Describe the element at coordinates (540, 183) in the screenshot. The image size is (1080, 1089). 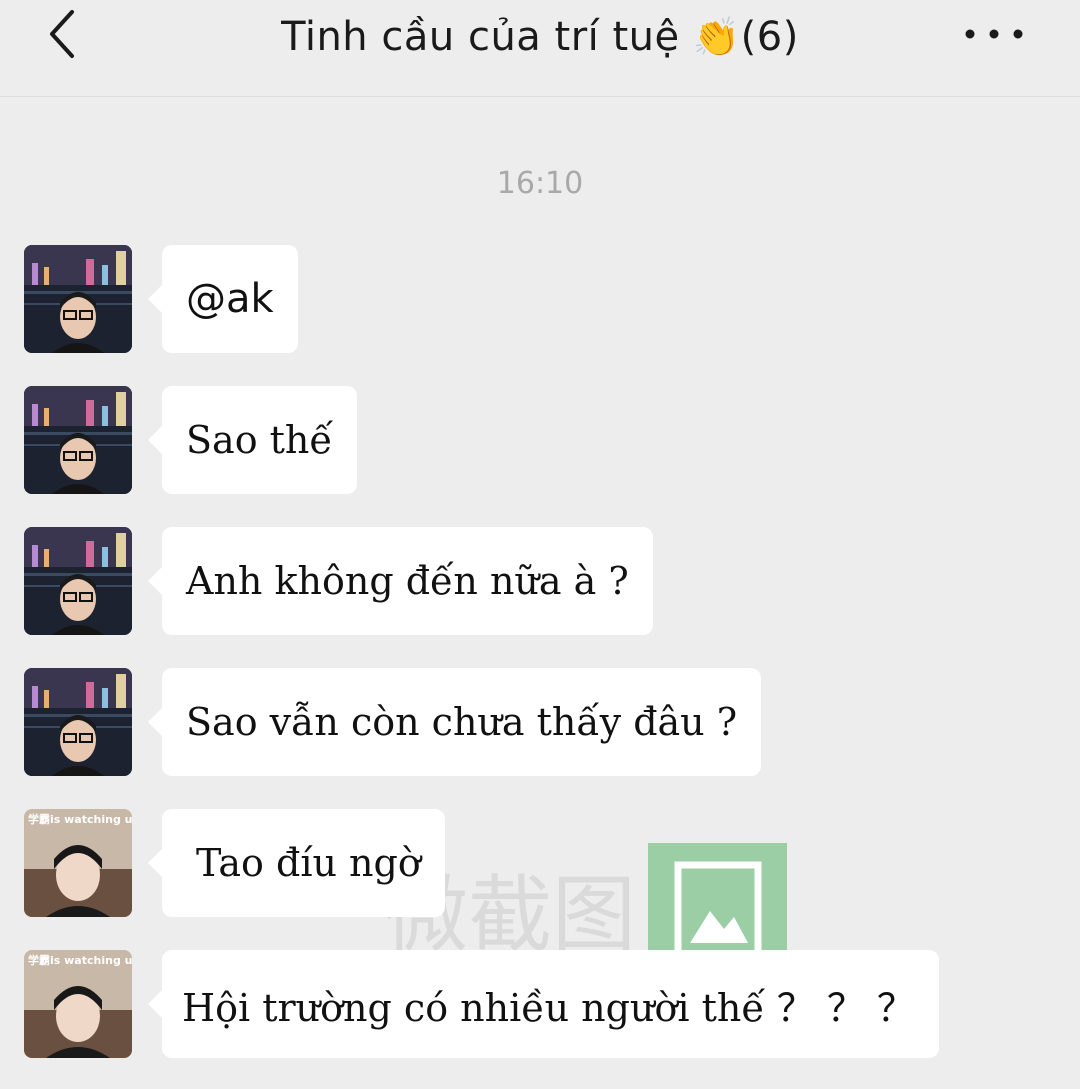
I see `message-timestamp: 16:10` at that location.